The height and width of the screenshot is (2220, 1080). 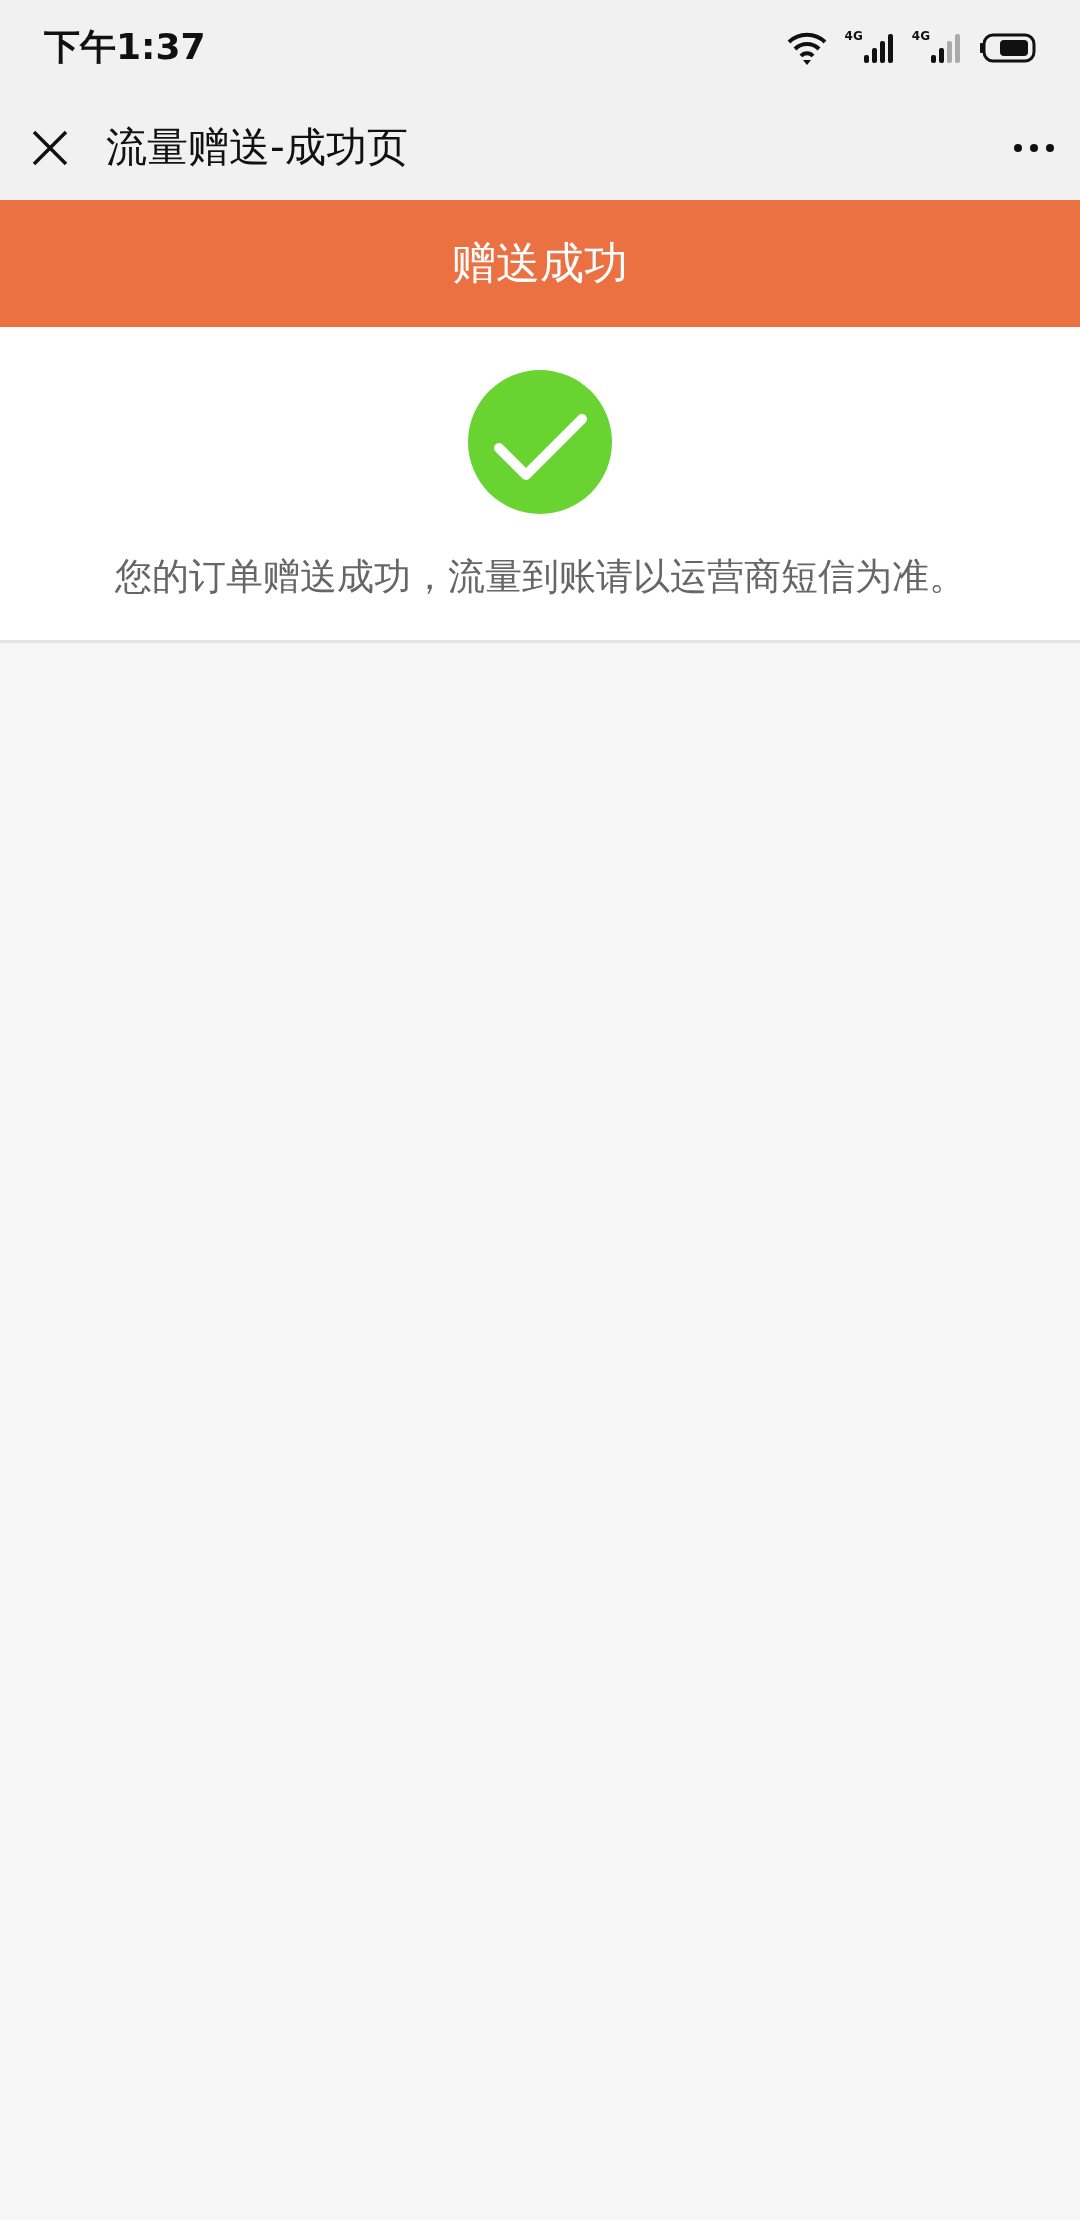 What do you see at coordinates (125, 47) in the screenshot?
I see `status-time: 下午1:37` at bounding box center [125, 47].